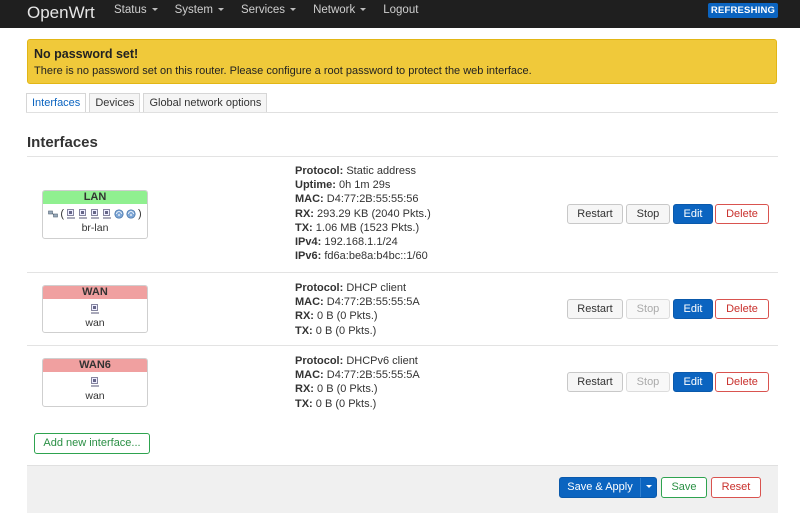 Image resolution: width=800 pixels, height=530 pixels. I want to click on tab-devices: Devices, so click(115, 103).